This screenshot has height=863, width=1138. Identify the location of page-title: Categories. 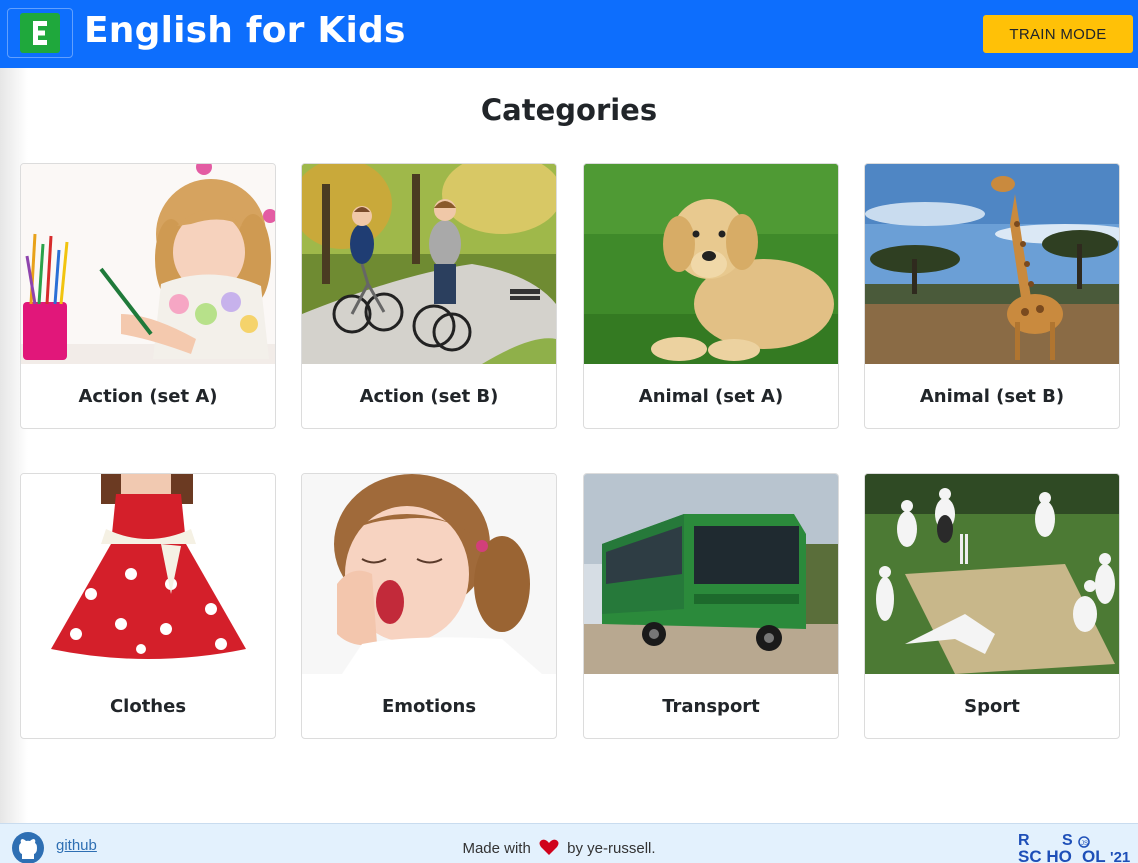
(569, 110).